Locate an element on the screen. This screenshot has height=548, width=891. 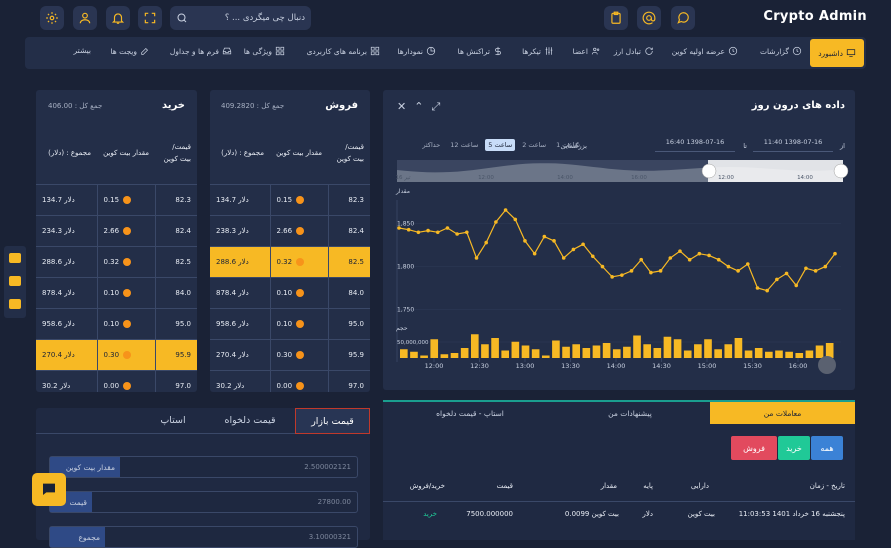
volume-axis-label: حجم is located at coordinates (402, 328).